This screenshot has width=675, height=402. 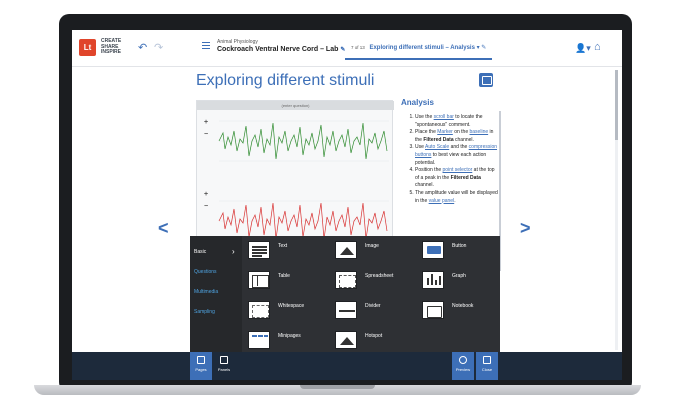 I want to click on previous-page-arrow-icon: <, so click(x=163, y=228).